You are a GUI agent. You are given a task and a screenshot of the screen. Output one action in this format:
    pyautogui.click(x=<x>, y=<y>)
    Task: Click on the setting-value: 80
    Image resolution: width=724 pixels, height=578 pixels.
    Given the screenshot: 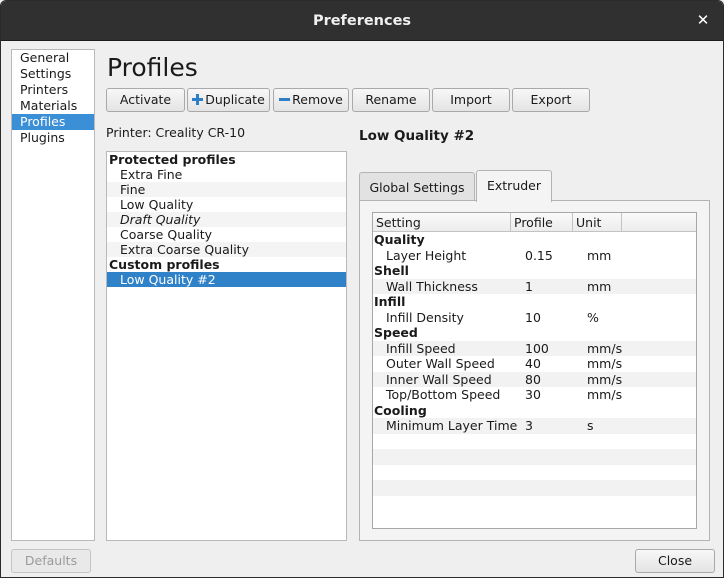 What is the action you would take?
    pyautogui.click(x=533, y=379)
    